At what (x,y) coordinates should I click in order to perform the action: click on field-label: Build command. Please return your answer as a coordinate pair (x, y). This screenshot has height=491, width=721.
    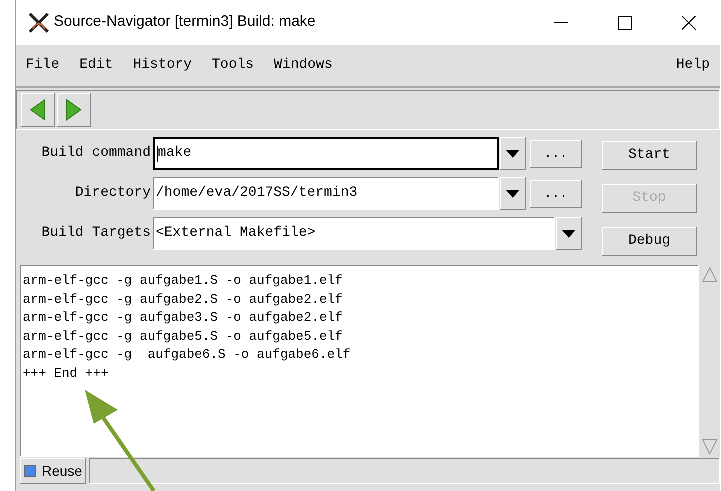
    Looking at the image, I should click on (96, 153).